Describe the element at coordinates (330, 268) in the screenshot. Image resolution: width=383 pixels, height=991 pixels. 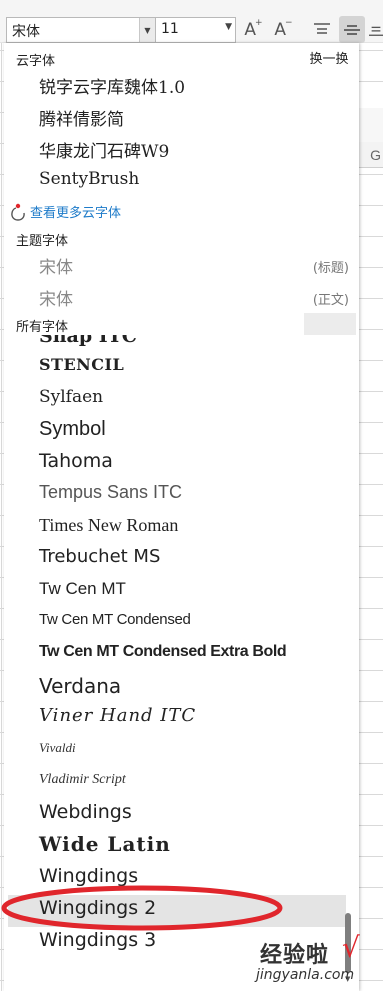
I see `theme-font-tag: (标题)` at that location.